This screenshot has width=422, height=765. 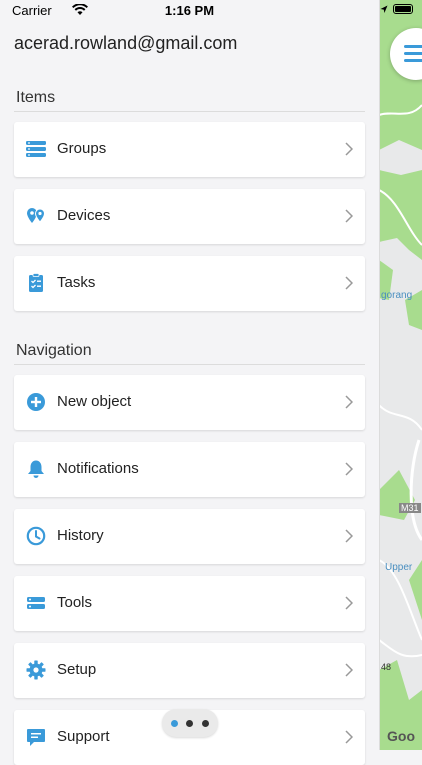 What do you see at coordinates (189, 216) in the screenshot?
I see `menu-item-devices: Devices` at bounding box center [189, 216].